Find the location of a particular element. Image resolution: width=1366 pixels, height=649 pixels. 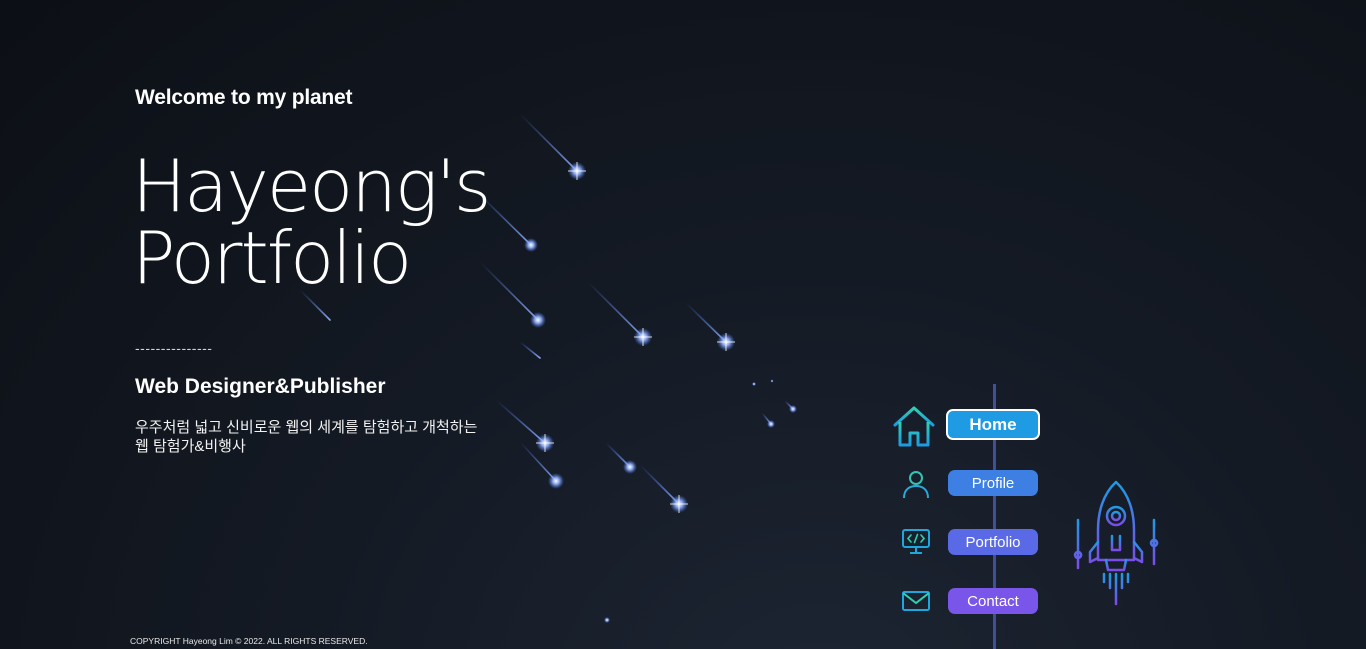

user-icon is located at coordinates (916, 484).